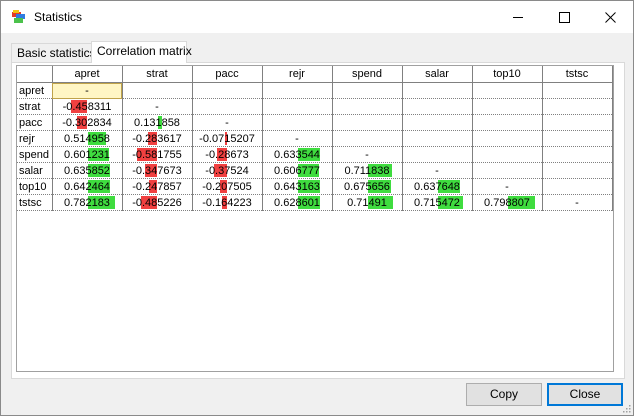 The width and height of the screenshot is (634, 416). What do you see at coordinates (626, 408) in the screenshot?
I see `resize-grip-icon` at bounding box center [626, 408].